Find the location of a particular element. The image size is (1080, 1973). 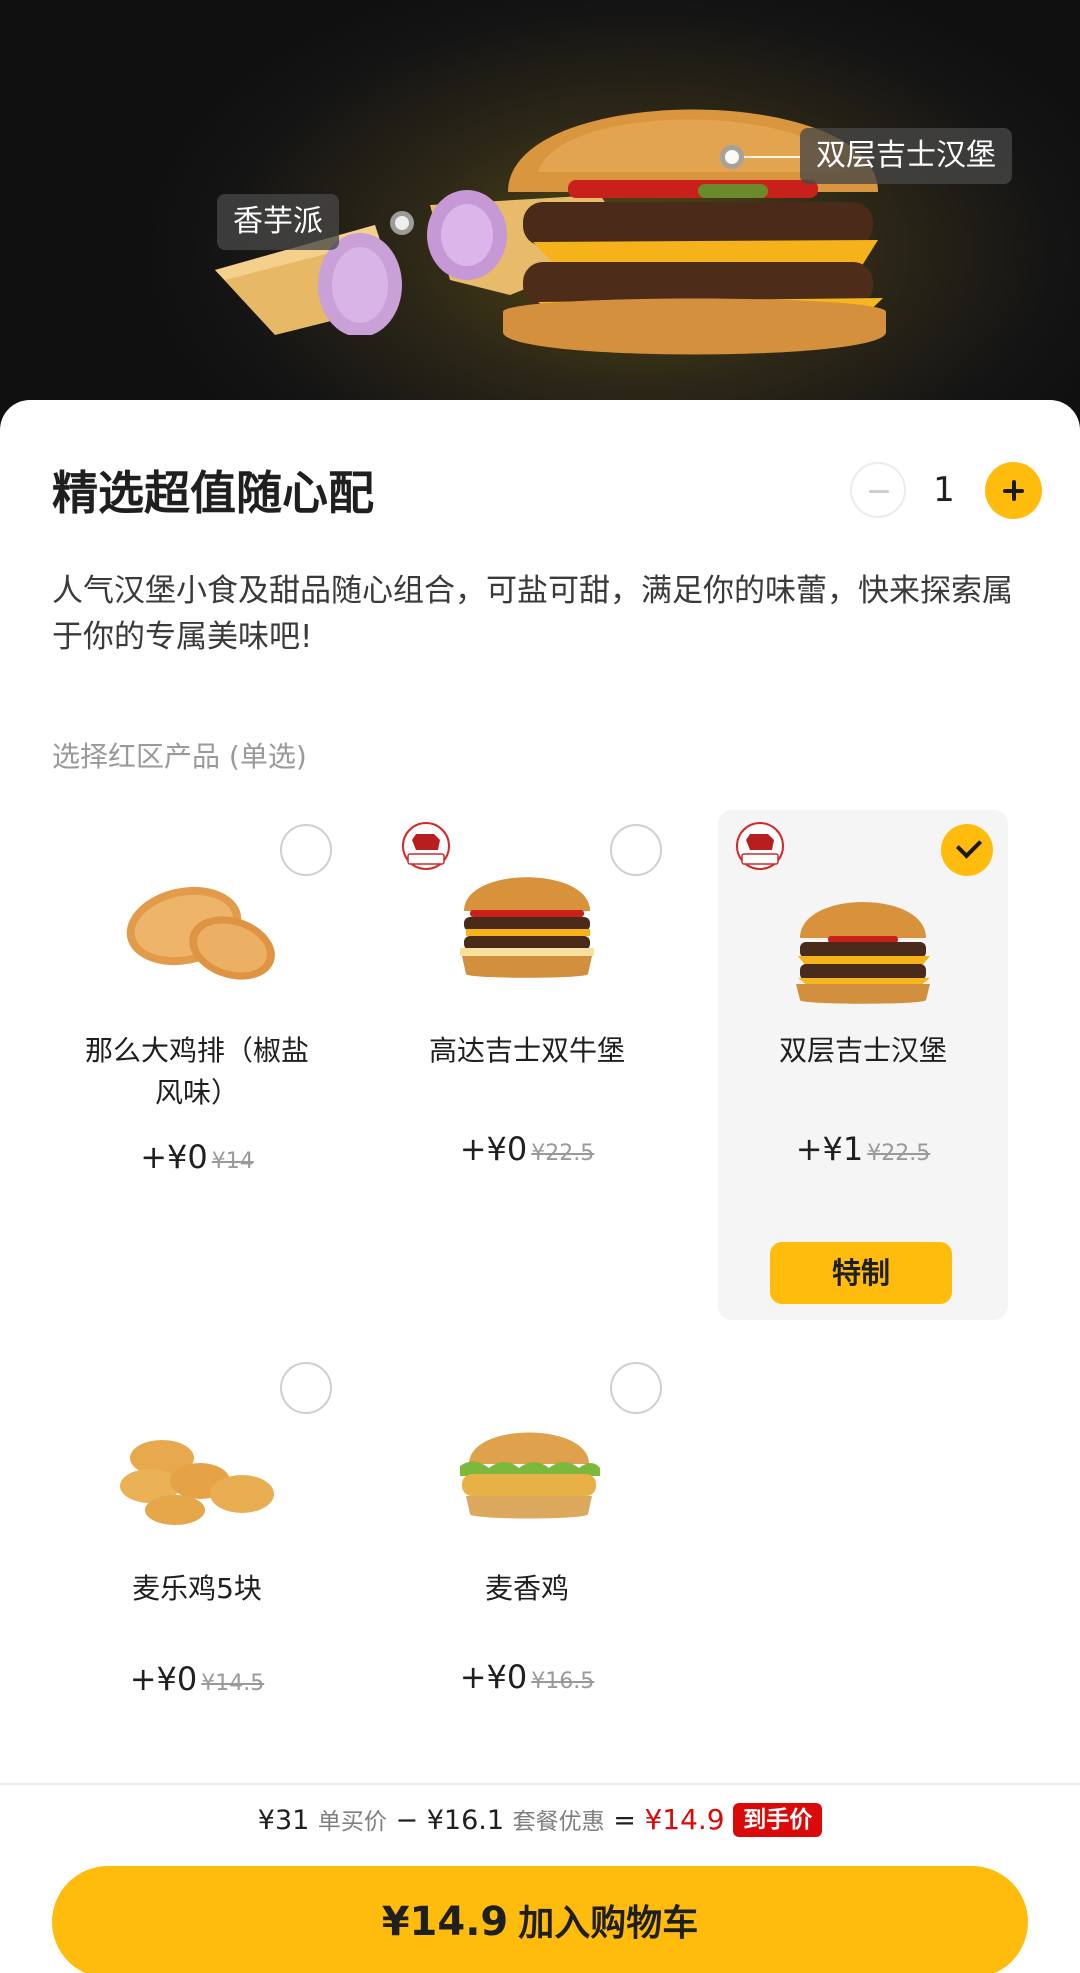

chicken-cutlet-image is located at coordinates (200, 933).